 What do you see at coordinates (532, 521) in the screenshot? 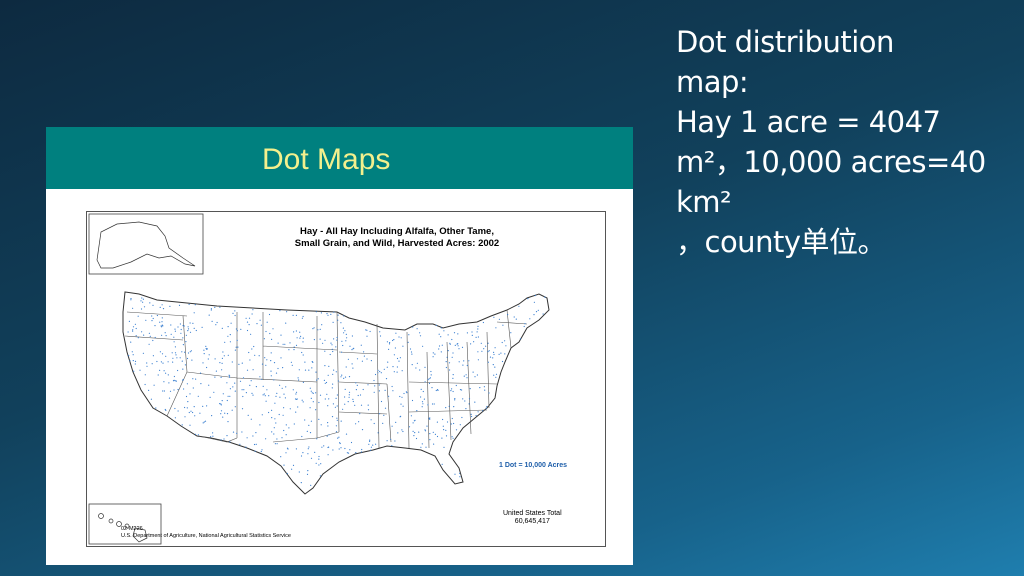
I see `us-total-value: 60,645,417` at bounding box center [532, 521].